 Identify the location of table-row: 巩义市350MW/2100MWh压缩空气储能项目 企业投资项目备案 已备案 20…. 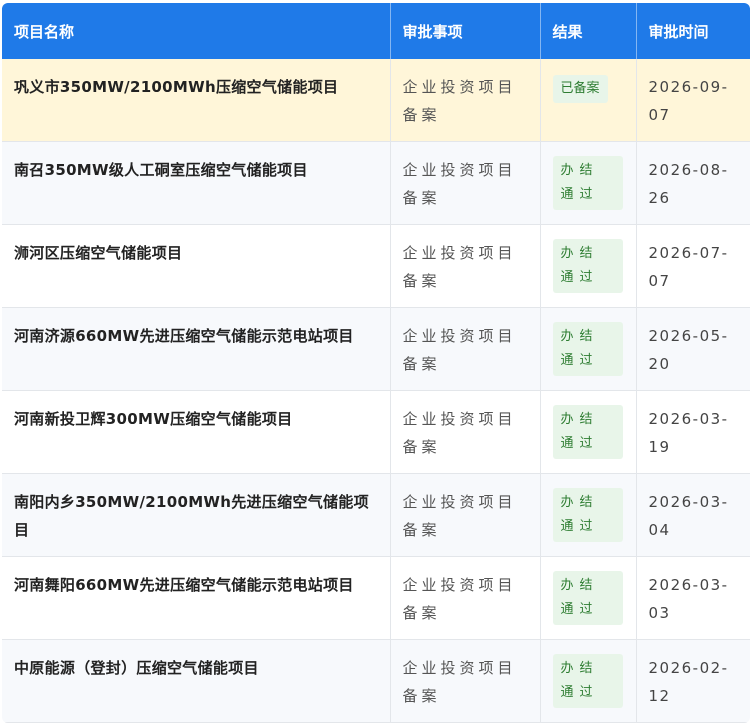
(376, 100).